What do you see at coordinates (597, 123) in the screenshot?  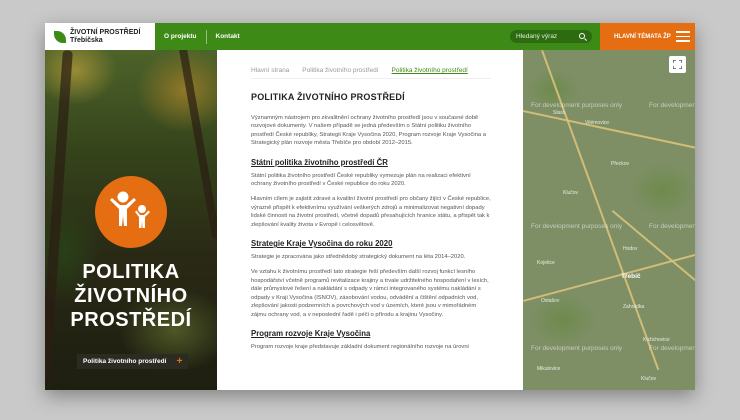 I see `map-village: Vilémovice` at bounding box center [597, 123].